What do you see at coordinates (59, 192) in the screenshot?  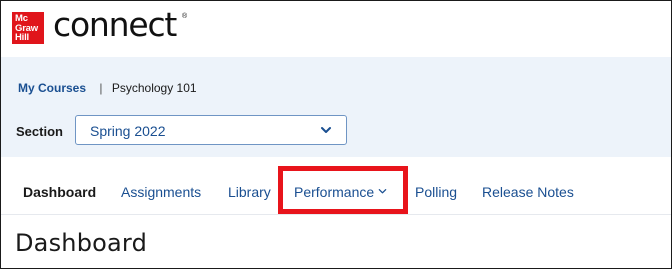 I see `tab-dashboard: Dashboard` at bounding box center [59, 192].